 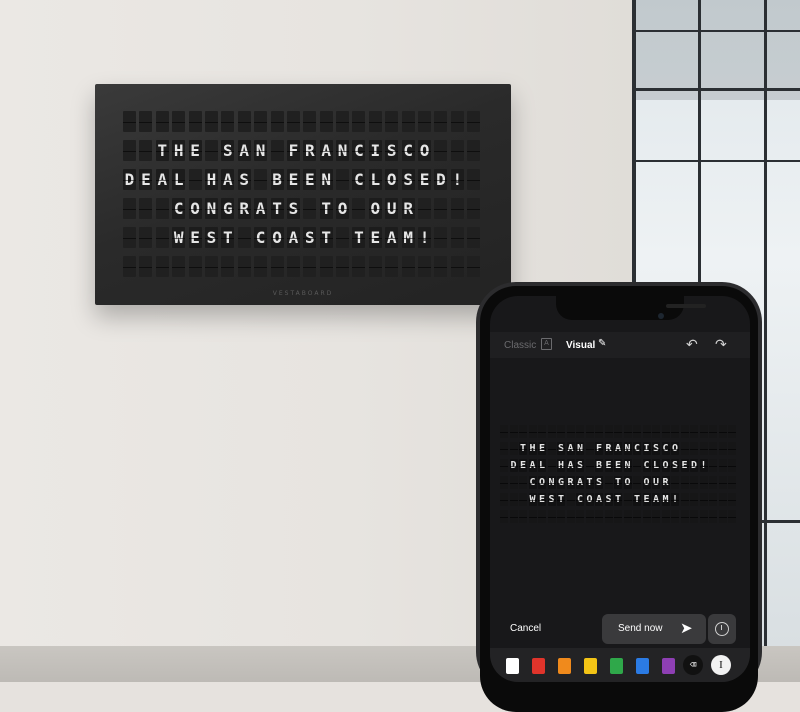 I want to click on flap-cell: D, so click(x=694, y=465).